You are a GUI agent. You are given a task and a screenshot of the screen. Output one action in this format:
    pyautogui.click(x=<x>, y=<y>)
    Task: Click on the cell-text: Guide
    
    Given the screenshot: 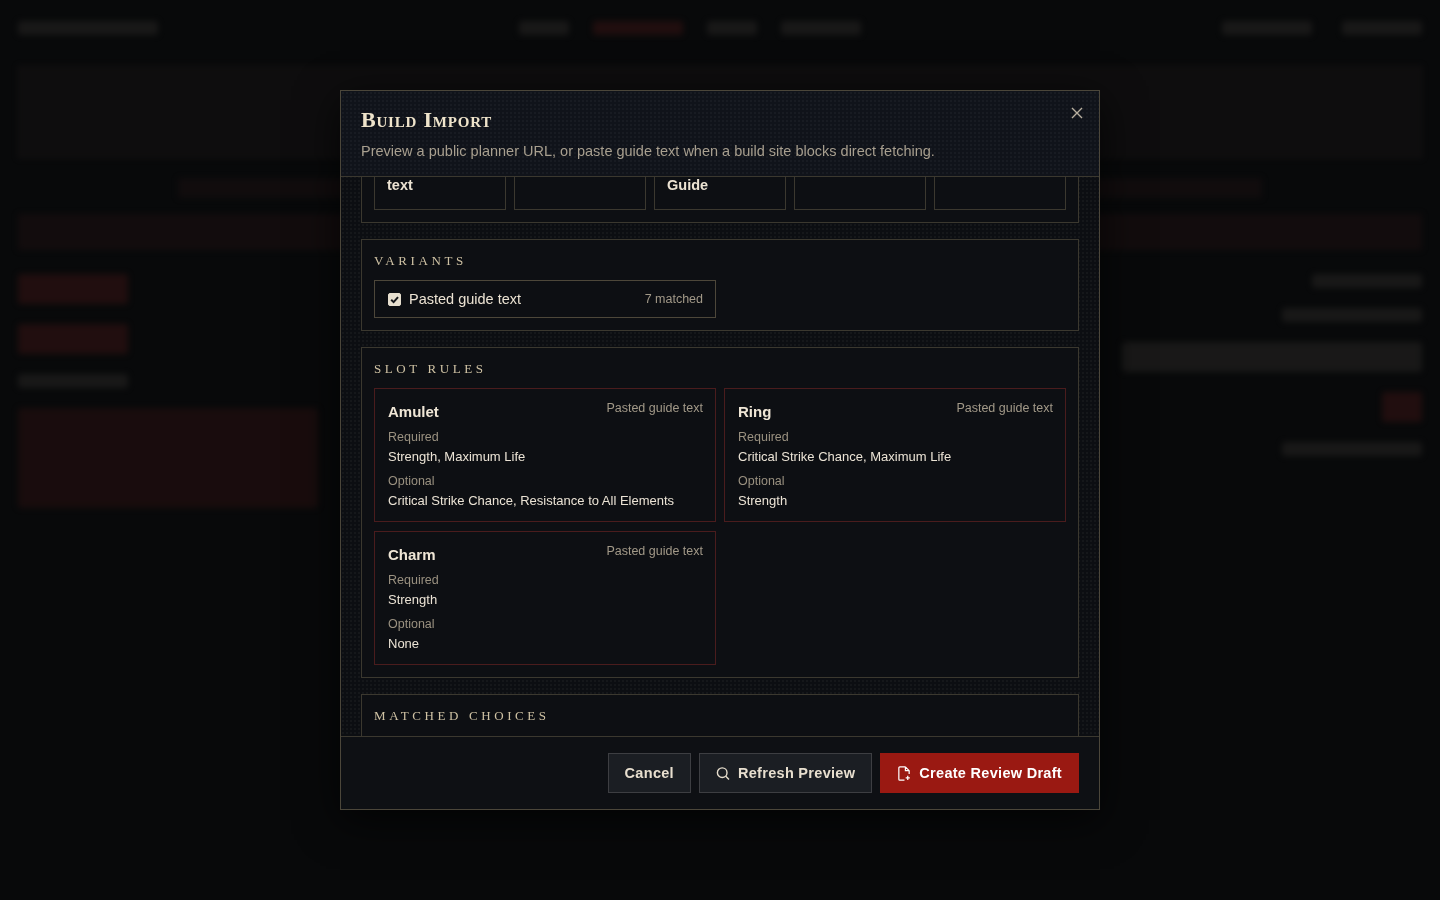 What is the action you would take?
    pyautogui.click(x=688, y=185)
    